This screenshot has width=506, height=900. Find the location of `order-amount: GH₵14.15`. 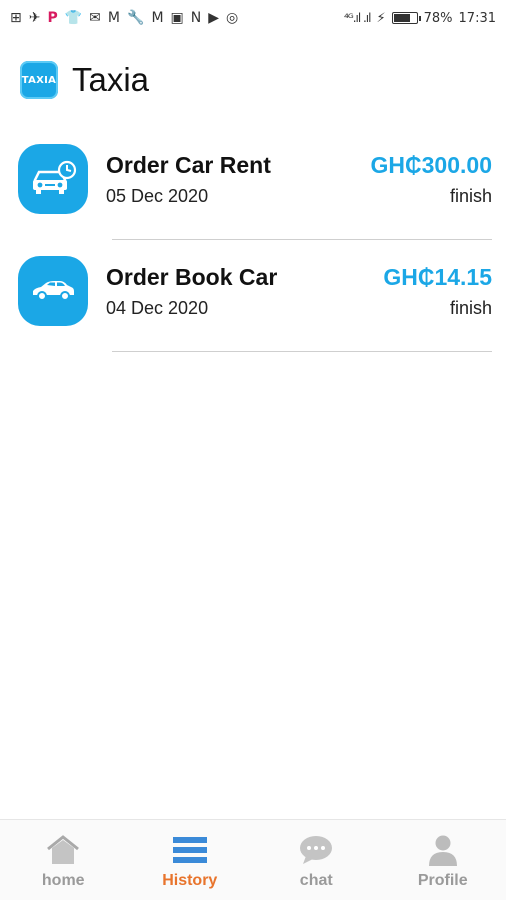

order-amount: GH₵14.15 is located at coordinates (437, 277).